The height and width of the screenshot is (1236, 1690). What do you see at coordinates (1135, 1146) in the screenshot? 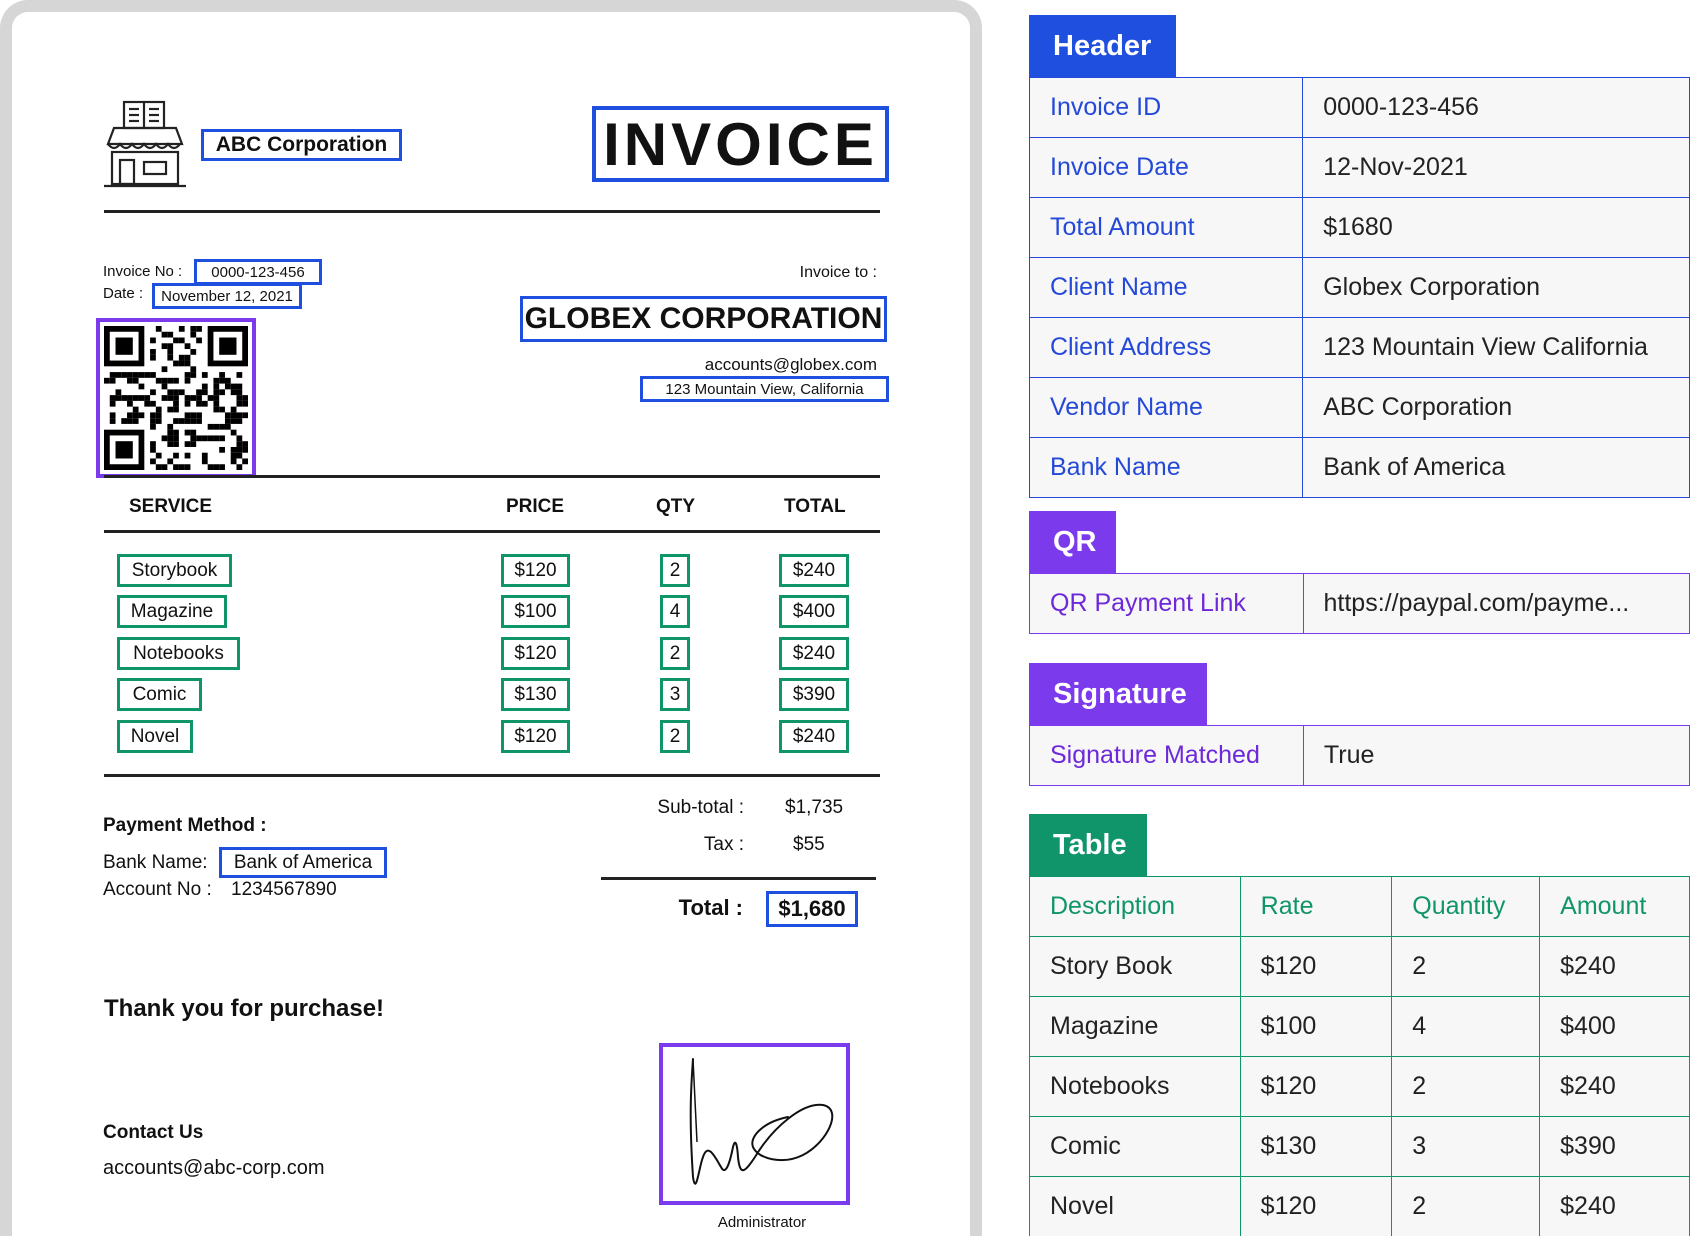
I see `table-cell: Comic` at bounding box center [1135, 1146].